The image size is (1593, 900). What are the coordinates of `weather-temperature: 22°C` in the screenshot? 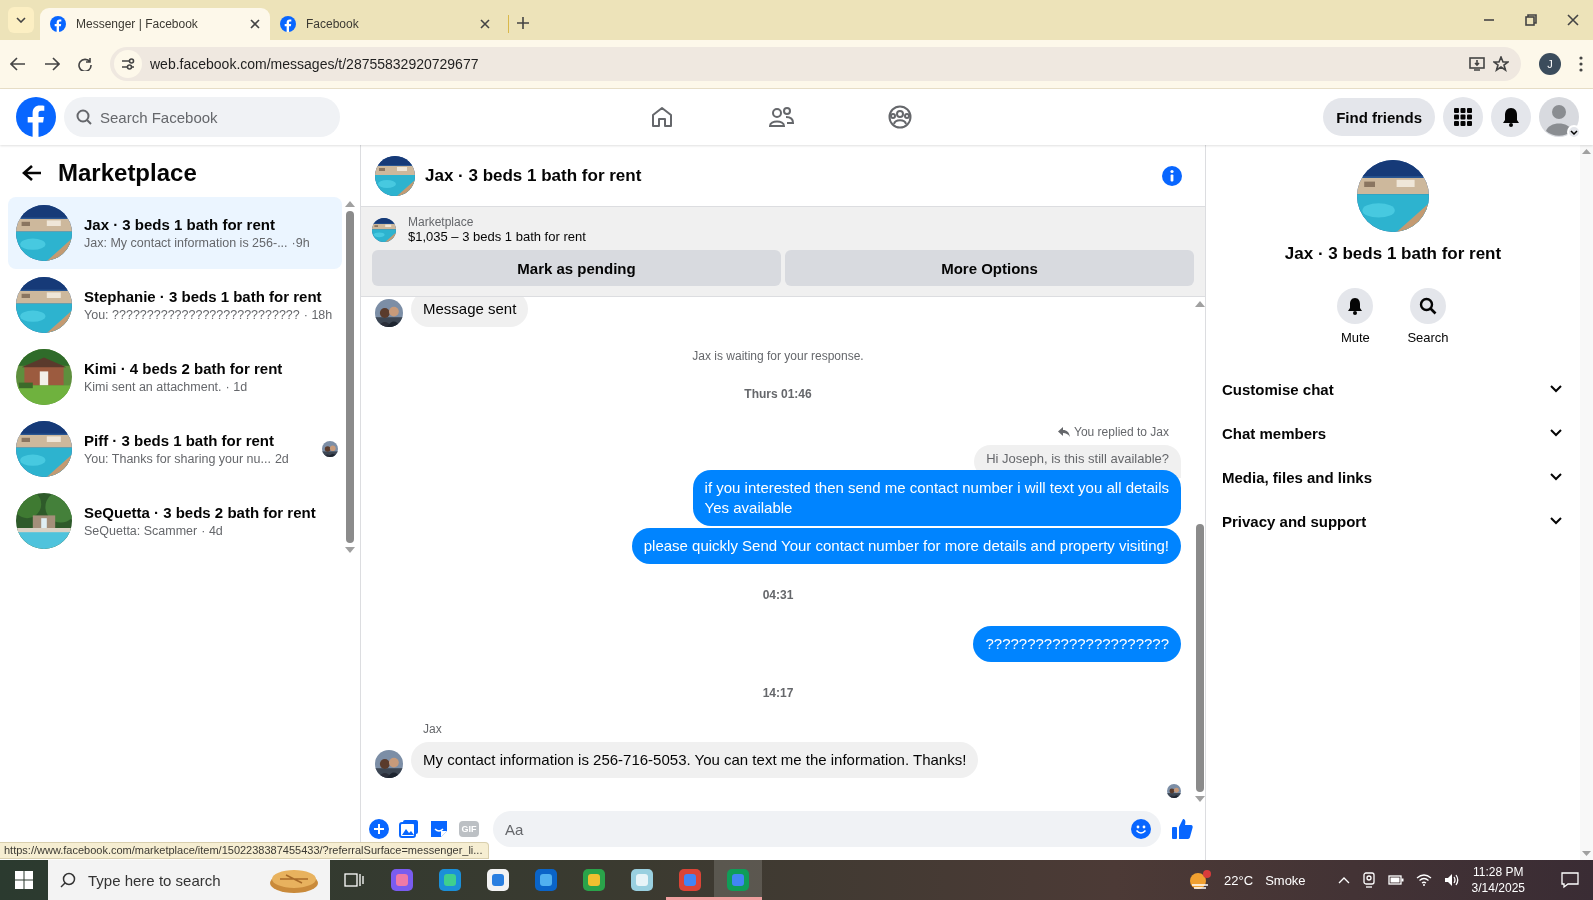 It's located at (1239, 880).